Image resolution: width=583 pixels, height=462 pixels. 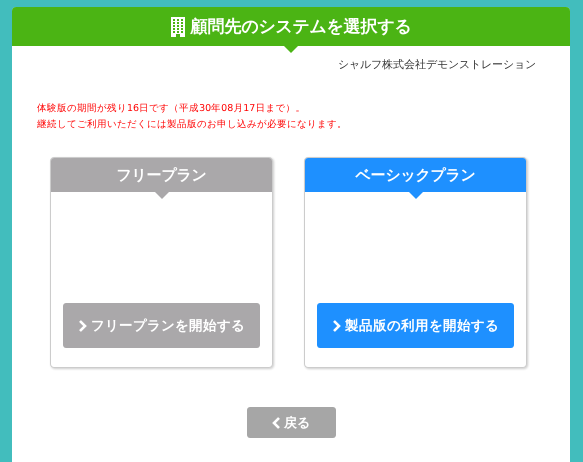 What do you see at coordinates (415, 325) in the screenshot?
I see `start-plan-button: 製品版の利用を開始する` at bounding box center [415, 325].